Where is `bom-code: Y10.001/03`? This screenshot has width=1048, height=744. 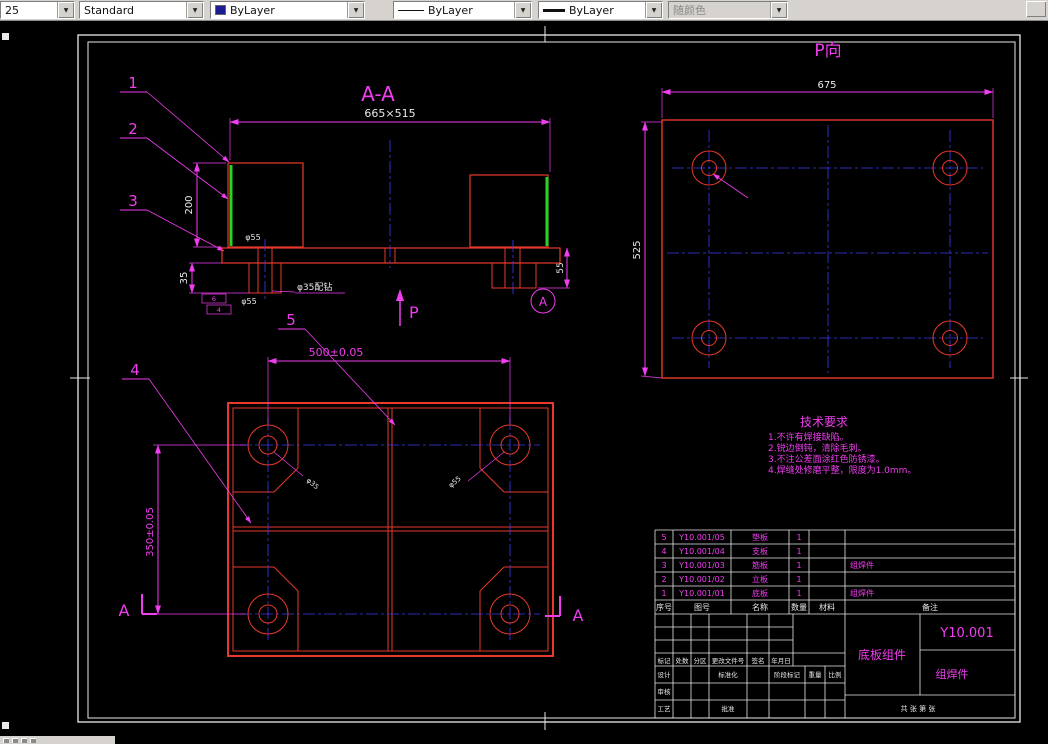
bom-code: Y10.001/03 is located at coordinates (701, 565).